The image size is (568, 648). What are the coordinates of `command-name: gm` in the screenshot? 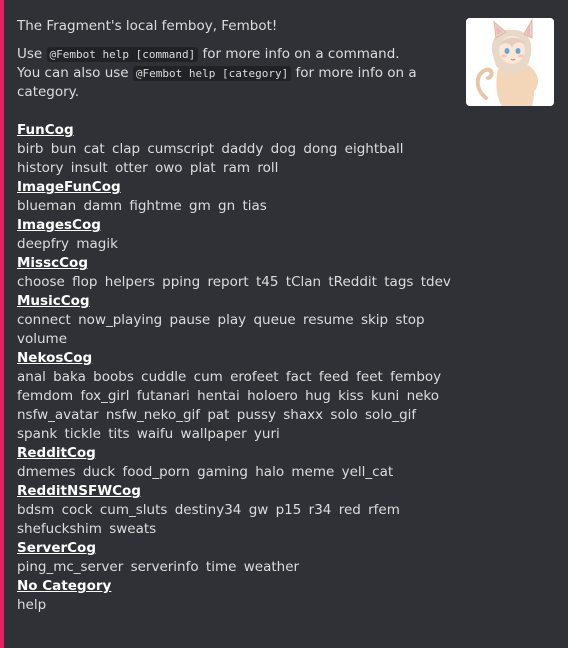 It's located at (200, 206).